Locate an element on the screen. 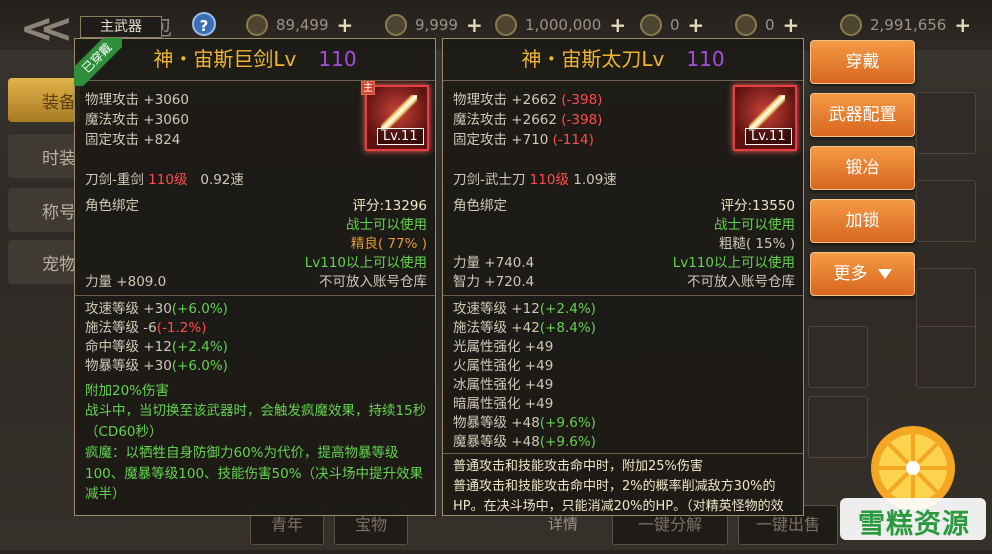  base-stat-str: 力量 +809.0 is located at coordinates (126, 282).